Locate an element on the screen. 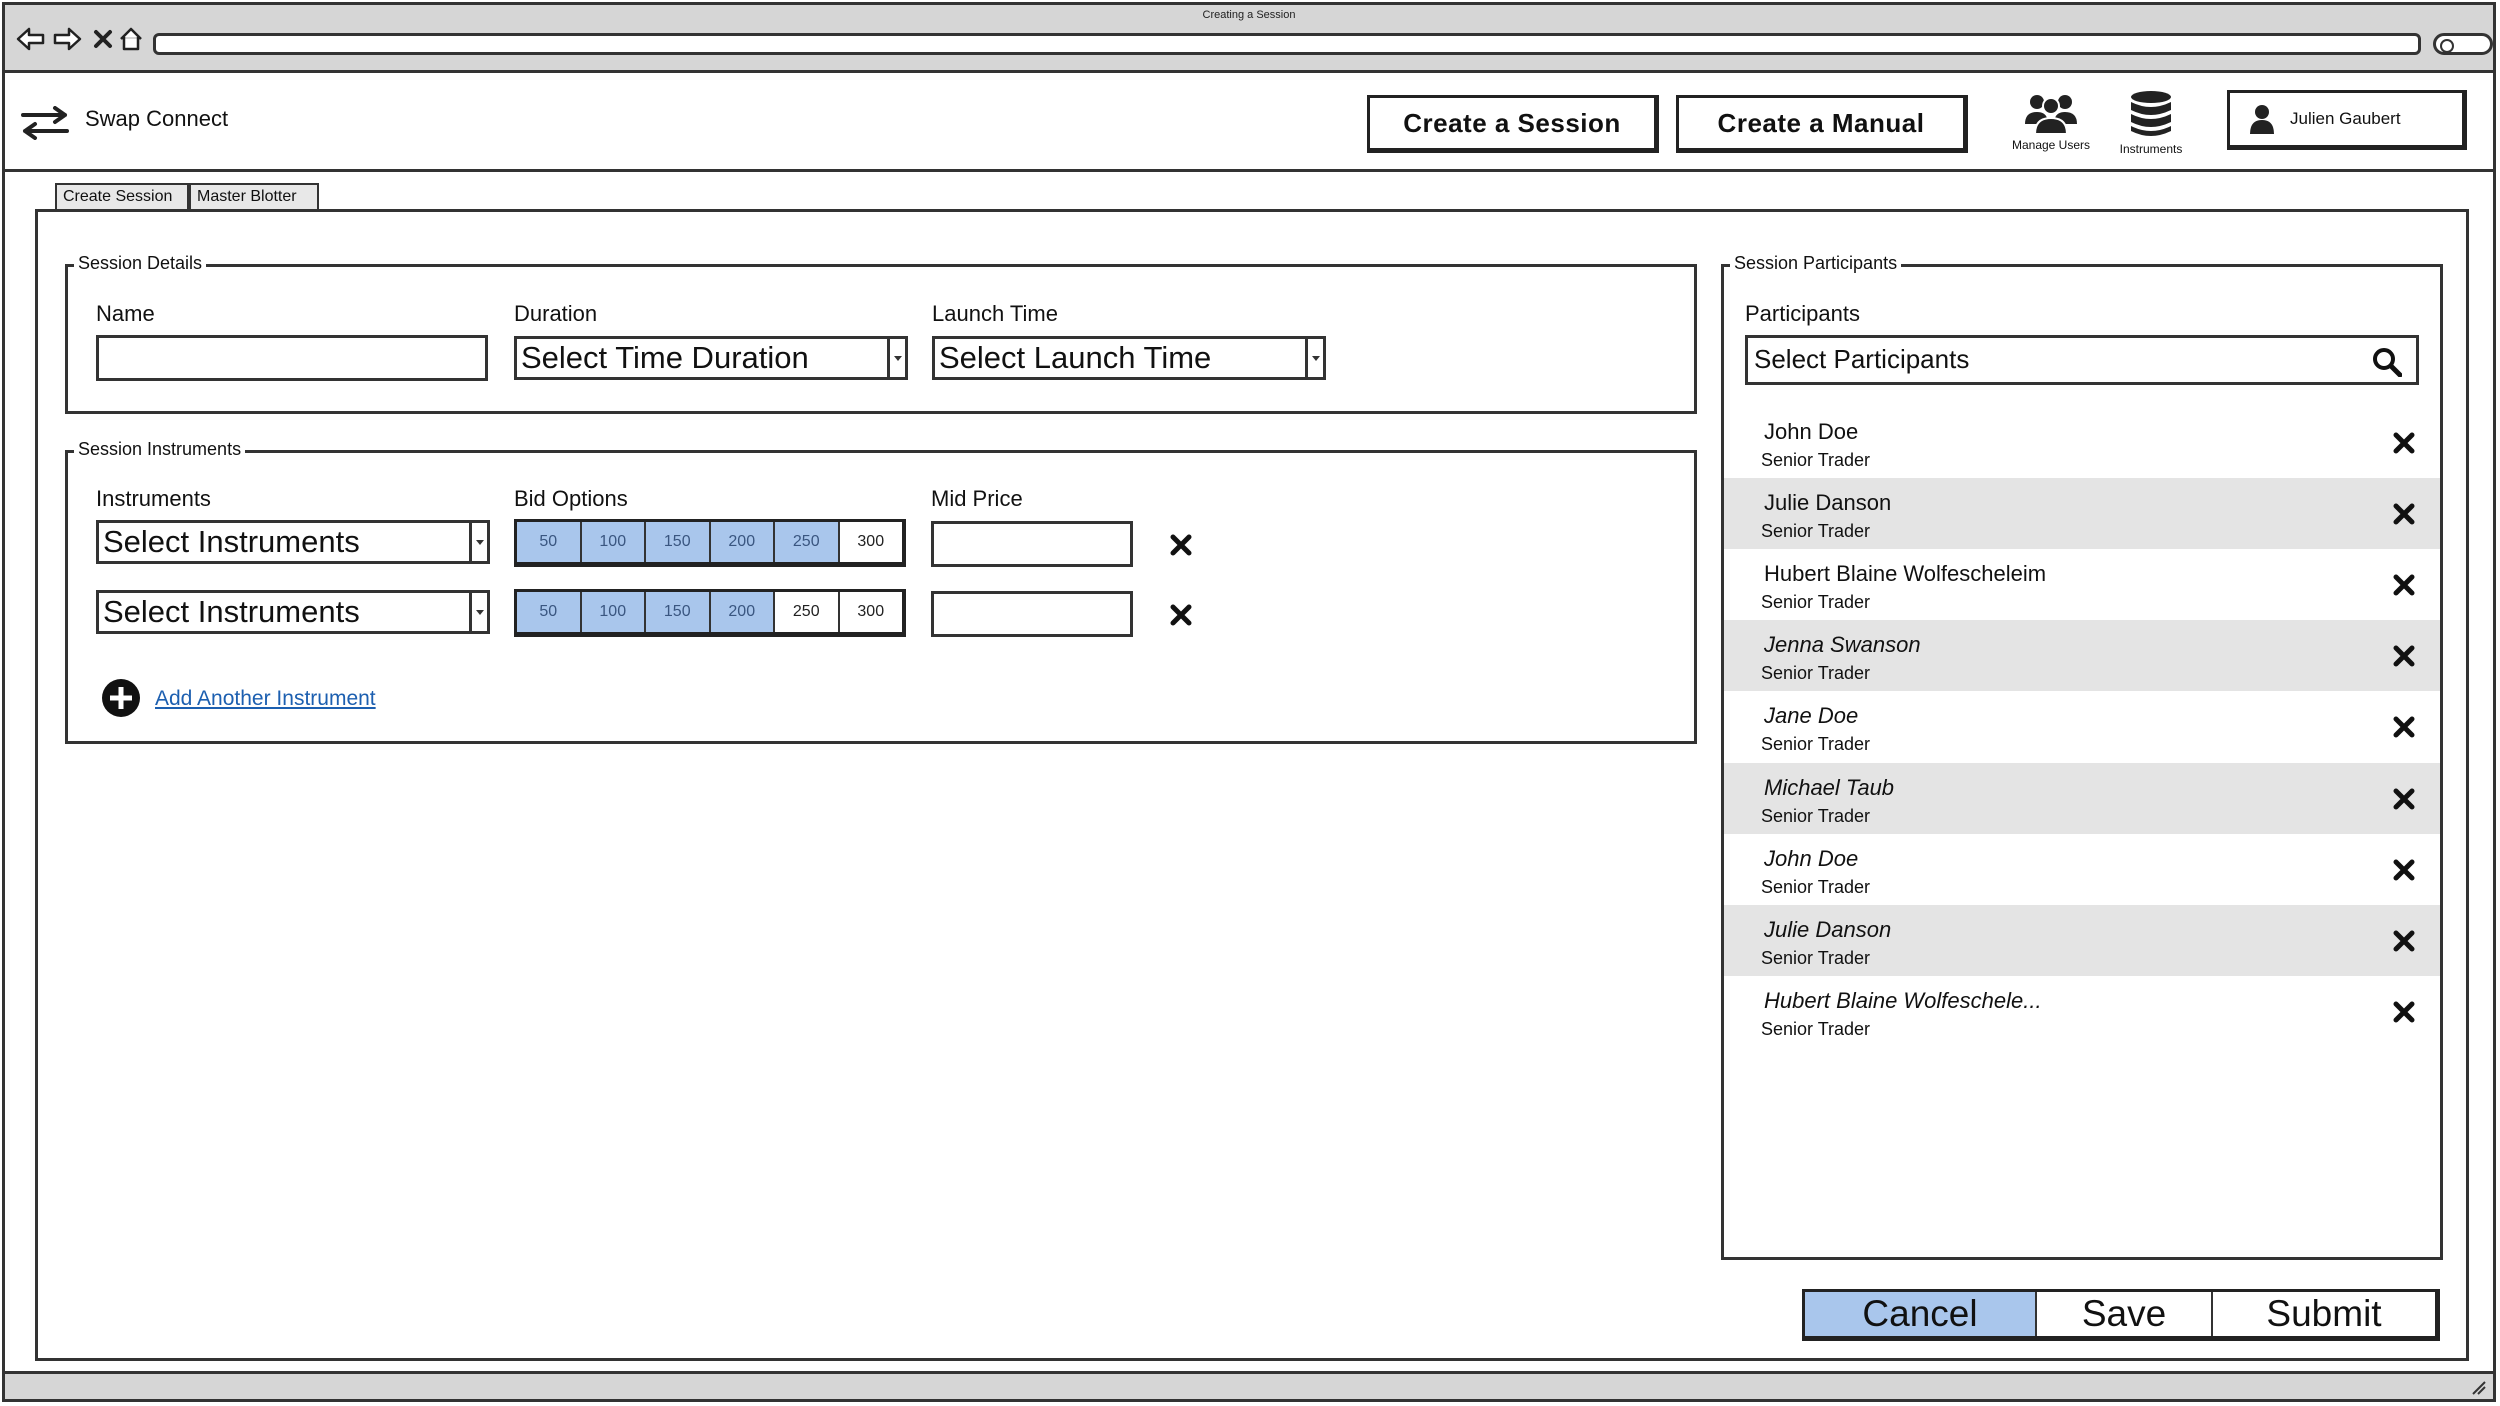 Image resolution: width=2500 pixels, height=1406 pixels. forward-icon is located at coordinates (67, 39).